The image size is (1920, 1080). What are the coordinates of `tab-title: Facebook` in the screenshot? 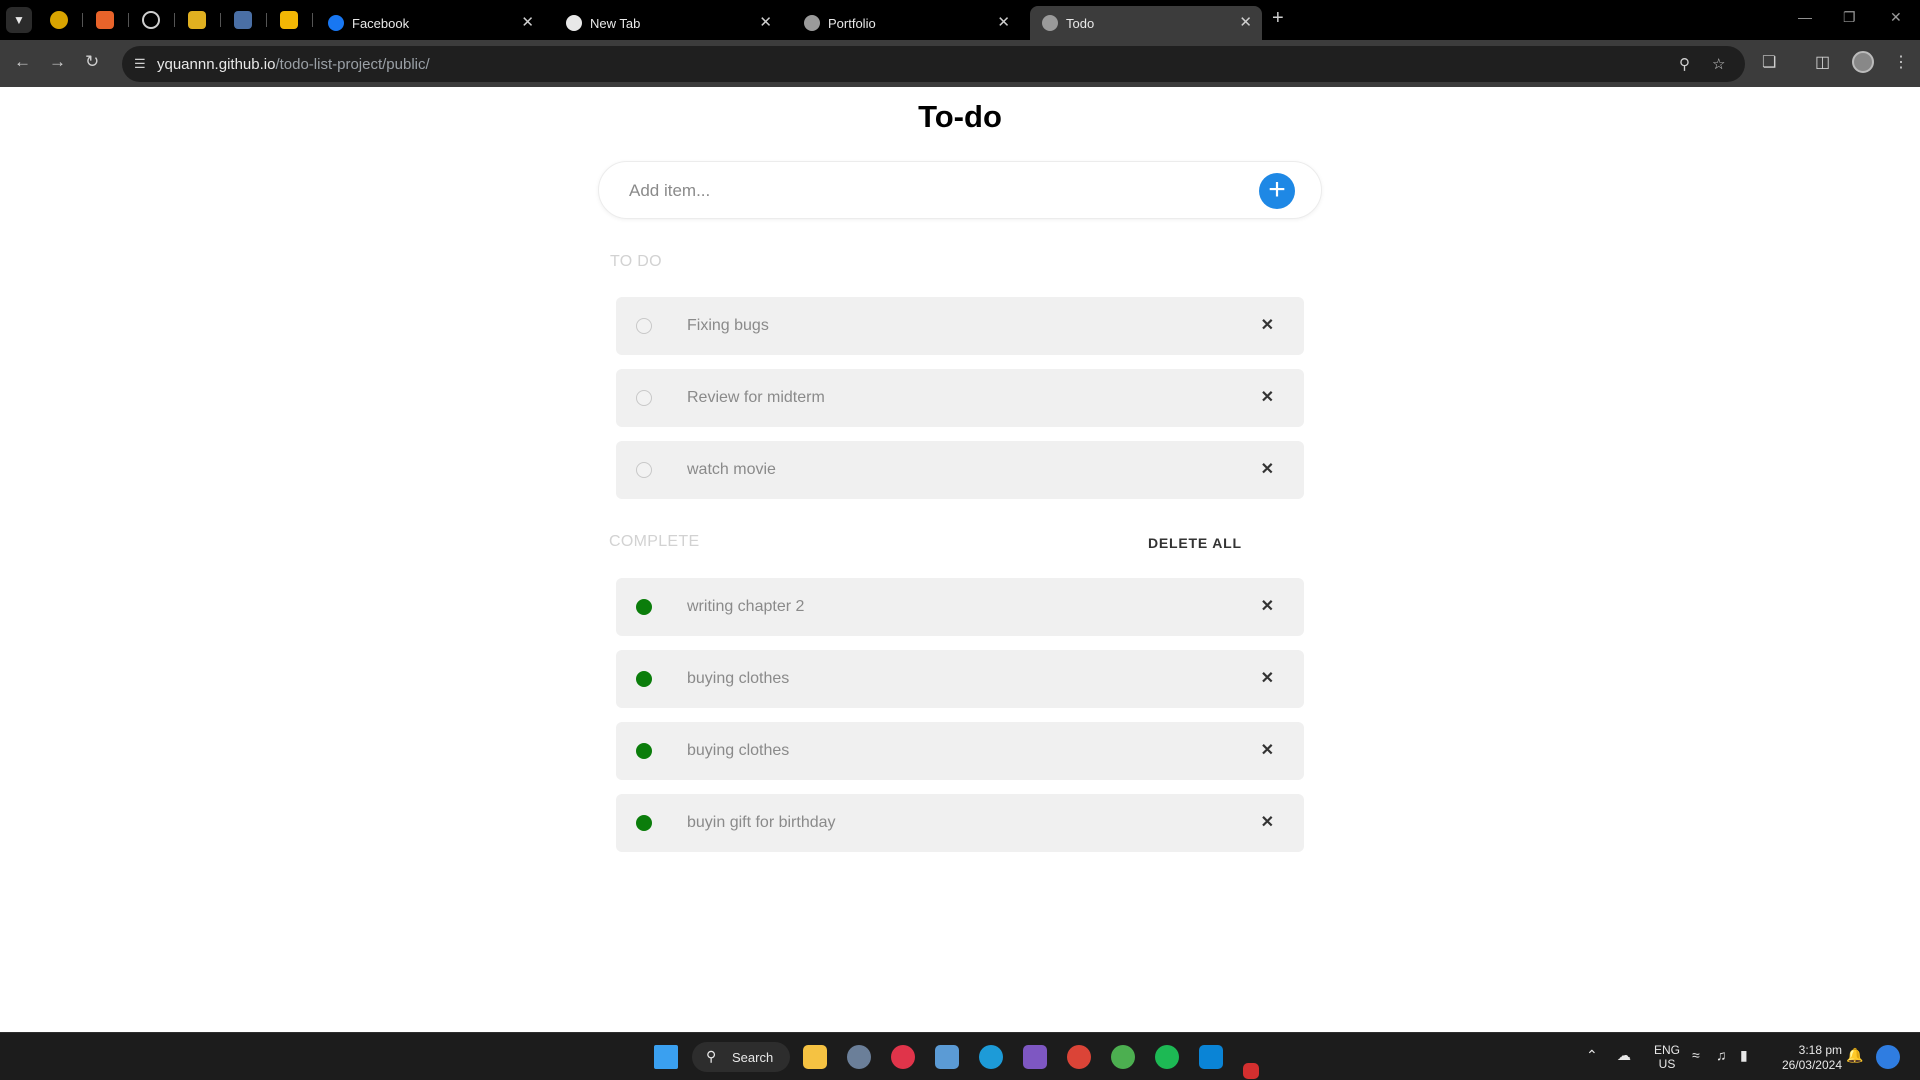 It's located at (381, 23).